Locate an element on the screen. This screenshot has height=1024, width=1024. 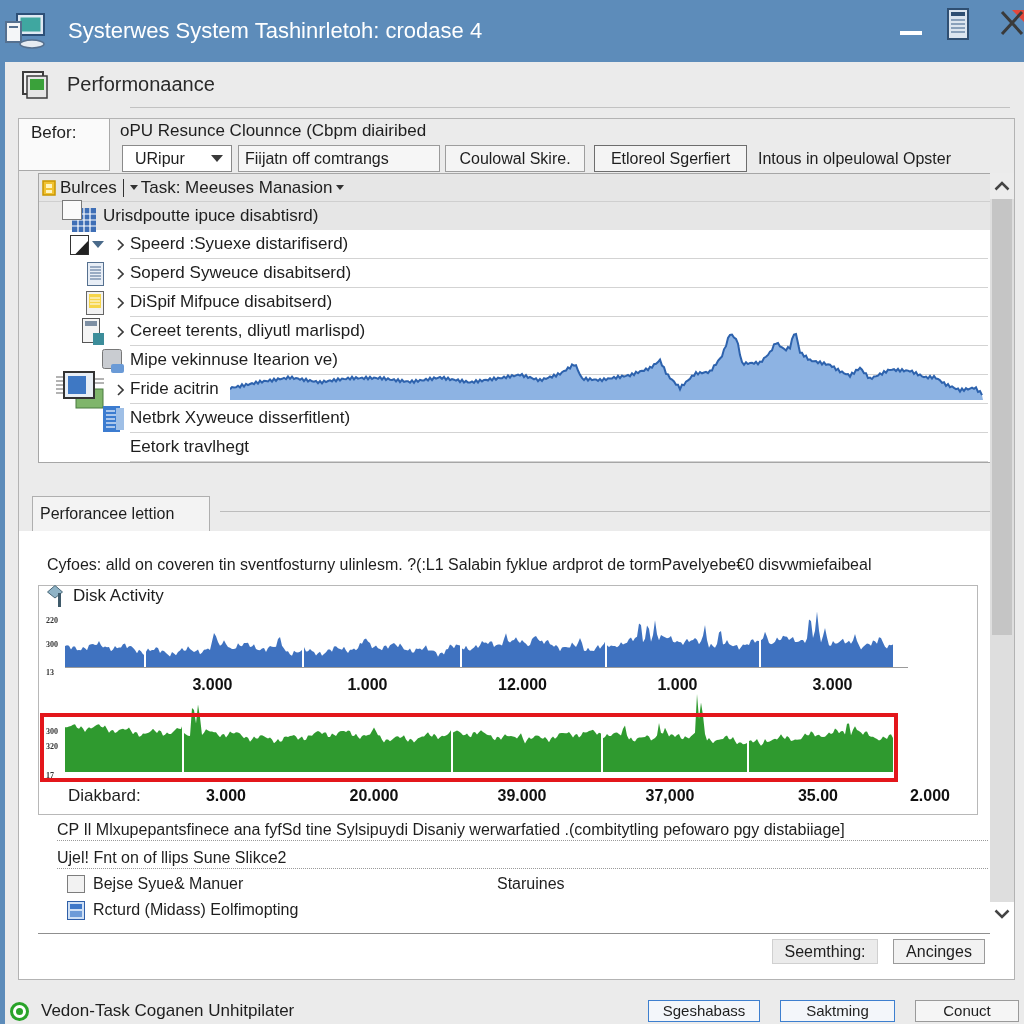
option-value: Staruines is located at coordinates (531, 884).